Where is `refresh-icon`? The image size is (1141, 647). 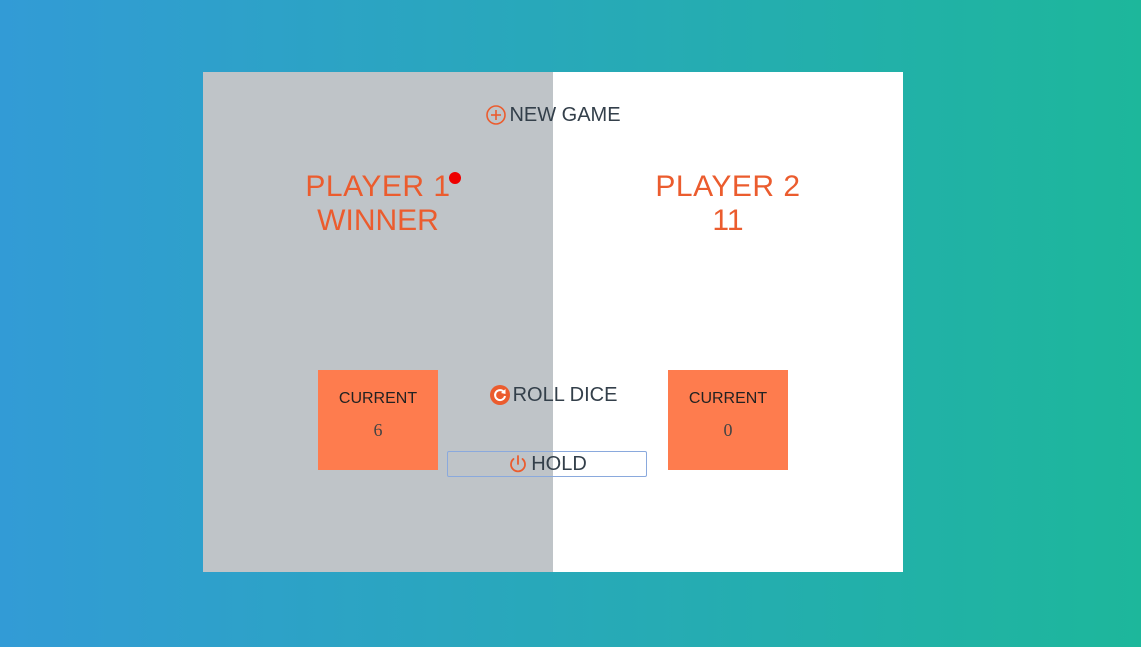
refresh-icon is located at coordinates (500, 395).